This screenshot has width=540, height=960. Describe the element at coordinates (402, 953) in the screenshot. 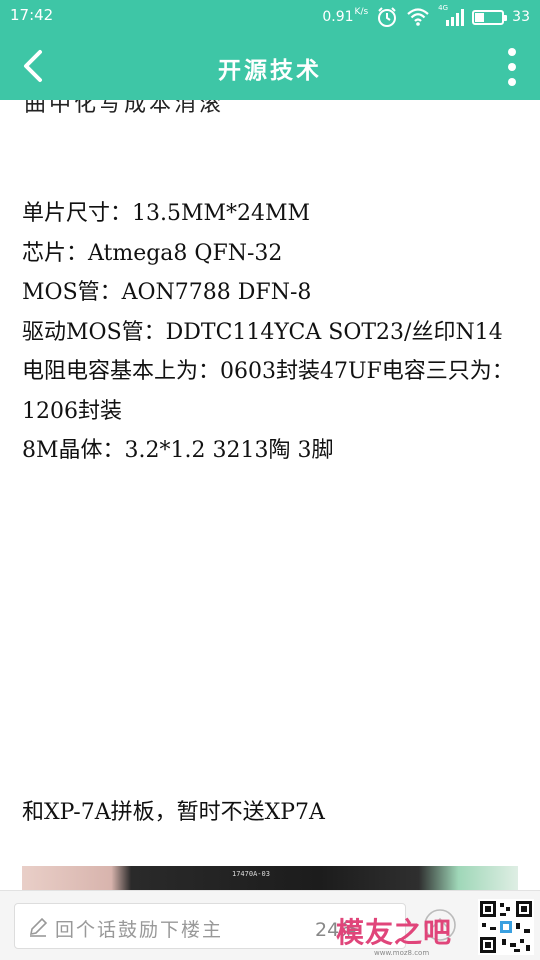

I see `watermark-url: www.moz8.com` at that location.